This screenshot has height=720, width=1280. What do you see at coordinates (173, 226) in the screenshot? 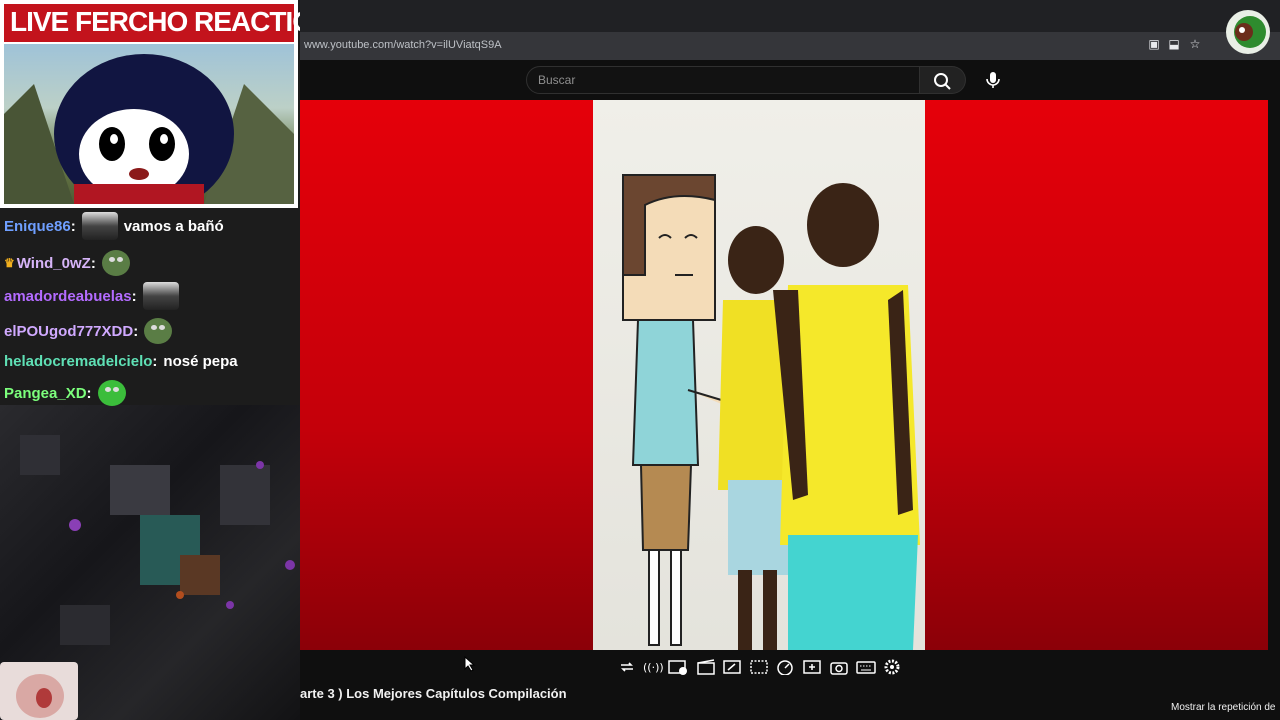
I see `chat-text: vamos a bañó` at bounding box center [173, 226].